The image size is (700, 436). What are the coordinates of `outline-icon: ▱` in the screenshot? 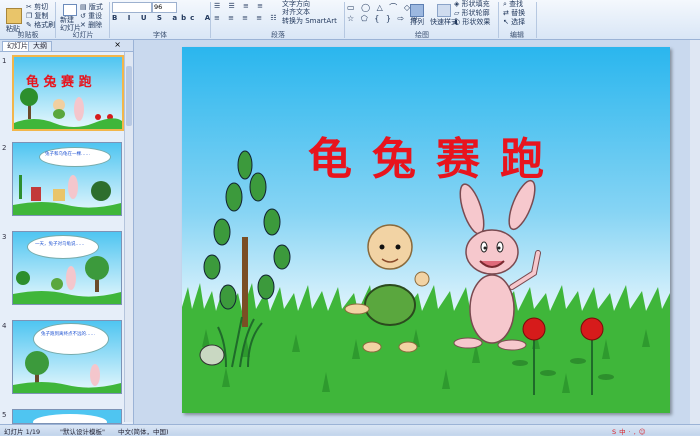 It's located at (457, 13).